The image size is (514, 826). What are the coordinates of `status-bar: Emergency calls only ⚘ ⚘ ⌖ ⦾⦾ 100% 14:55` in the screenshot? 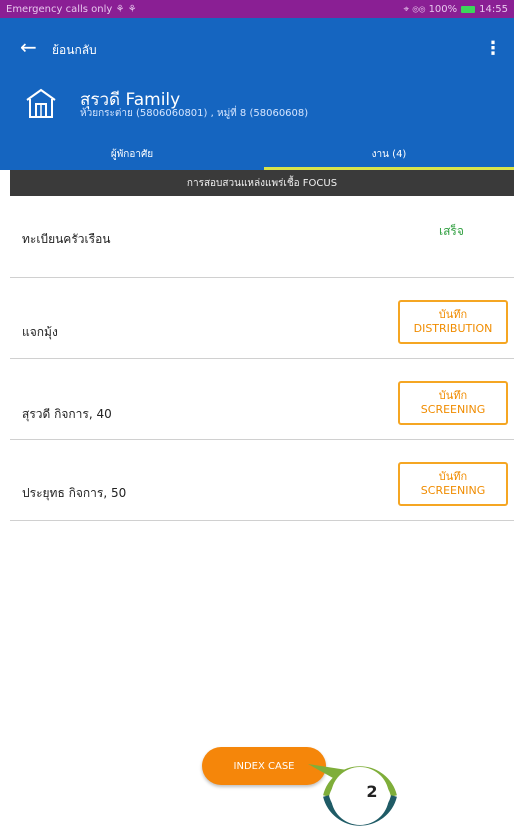 It's located at (257, 9).